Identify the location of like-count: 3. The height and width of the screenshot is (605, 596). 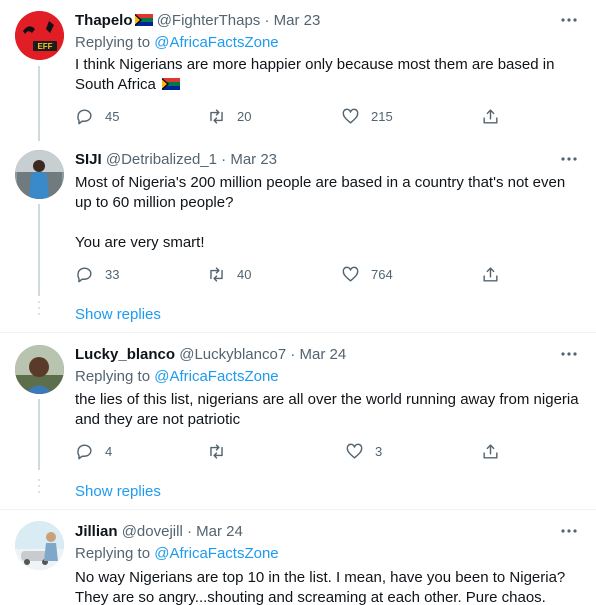
(379, 451).